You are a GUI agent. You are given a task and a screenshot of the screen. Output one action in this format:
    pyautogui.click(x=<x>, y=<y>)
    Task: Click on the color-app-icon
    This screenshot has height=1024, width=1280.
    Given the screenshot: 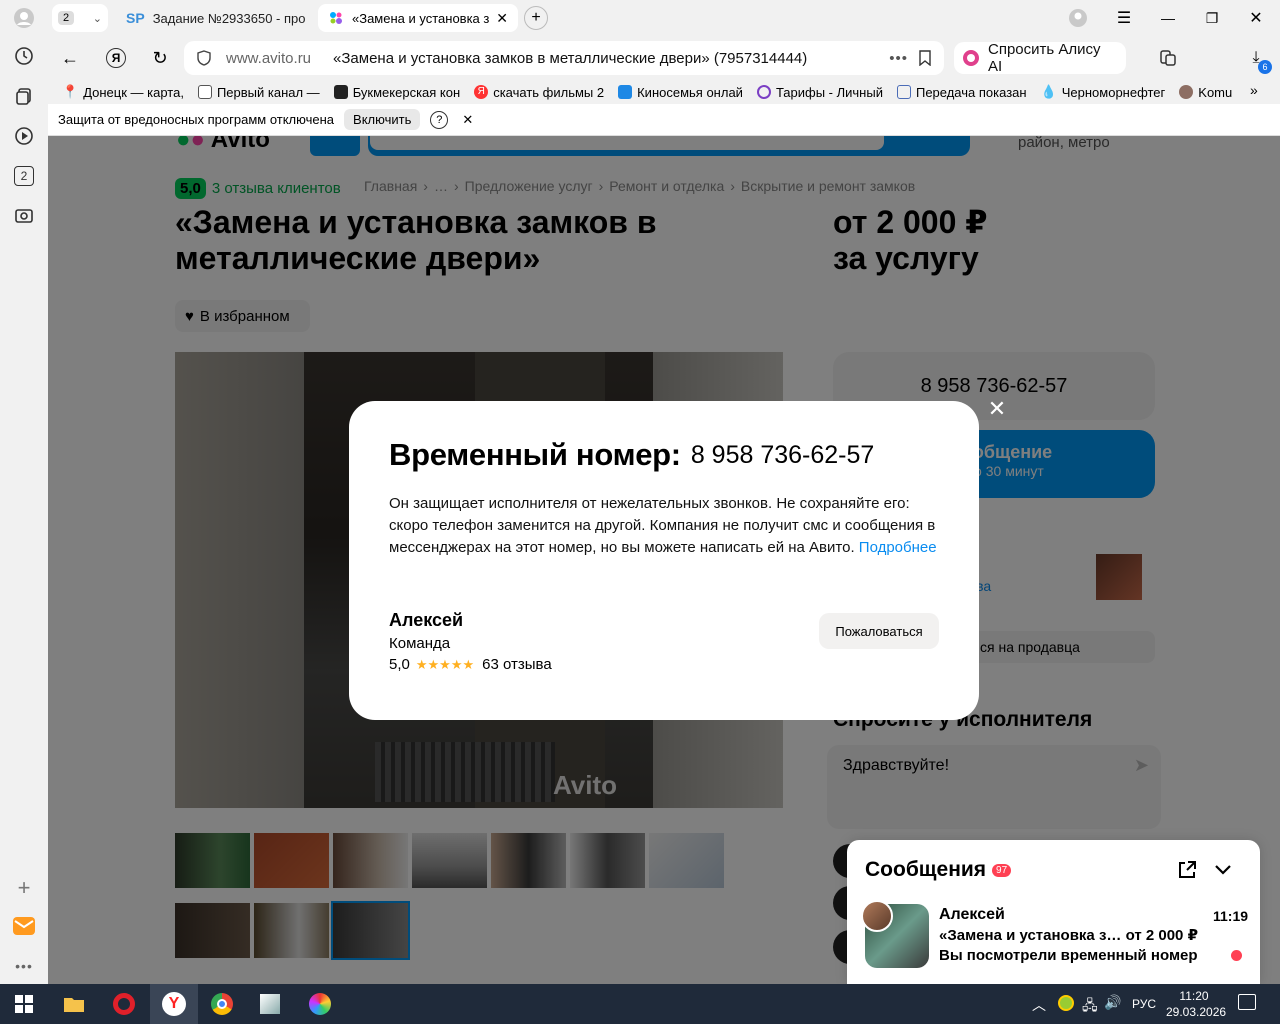 What is the action you would take?
    pyautogui.click(x=320, y=1004)
    